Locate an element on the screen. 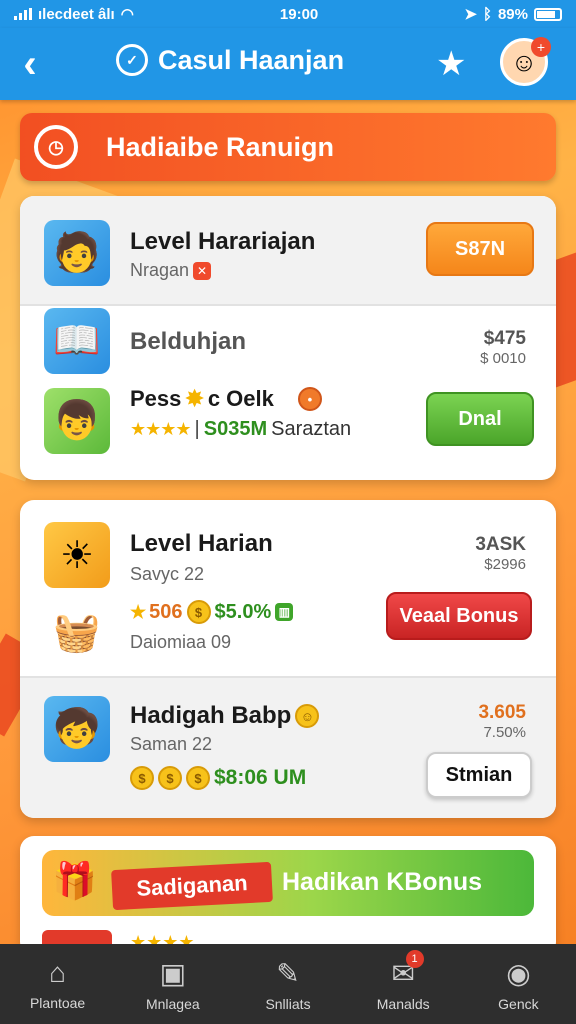 This screenshot has width=576, height=1024. nav-label: Mnlagea is located at coordinates (172, 1003).